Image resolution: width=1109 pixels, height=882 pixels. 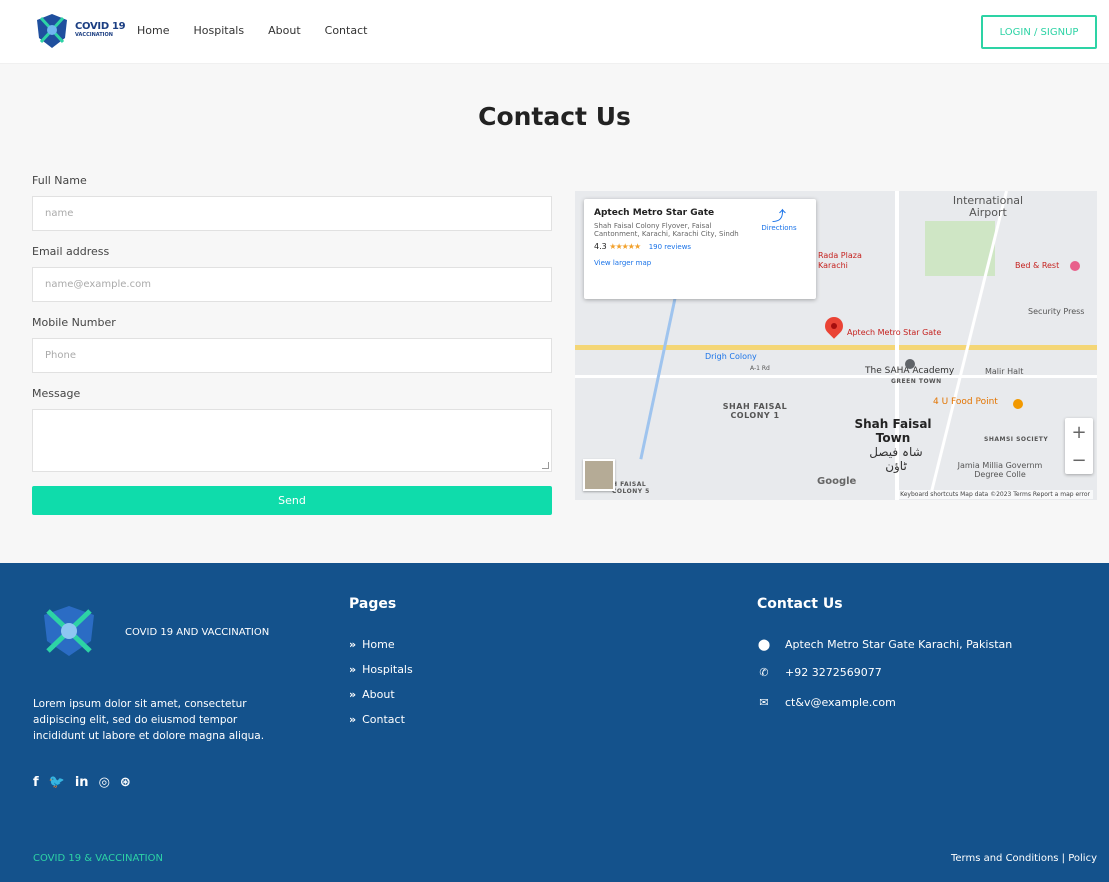 What do you see at coordinates (631, 488) in the screenshot?
I see `map-label-colony5: H FAISAL COLONY 5` at bounding box center [631, 488].